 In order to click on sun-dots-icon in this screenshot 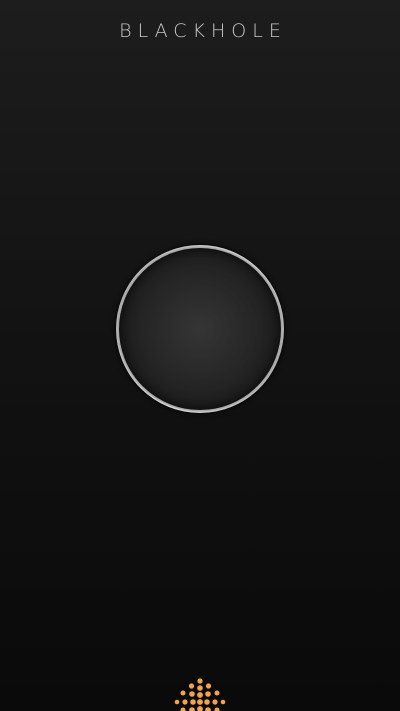, I will do `click(200, 694)`.